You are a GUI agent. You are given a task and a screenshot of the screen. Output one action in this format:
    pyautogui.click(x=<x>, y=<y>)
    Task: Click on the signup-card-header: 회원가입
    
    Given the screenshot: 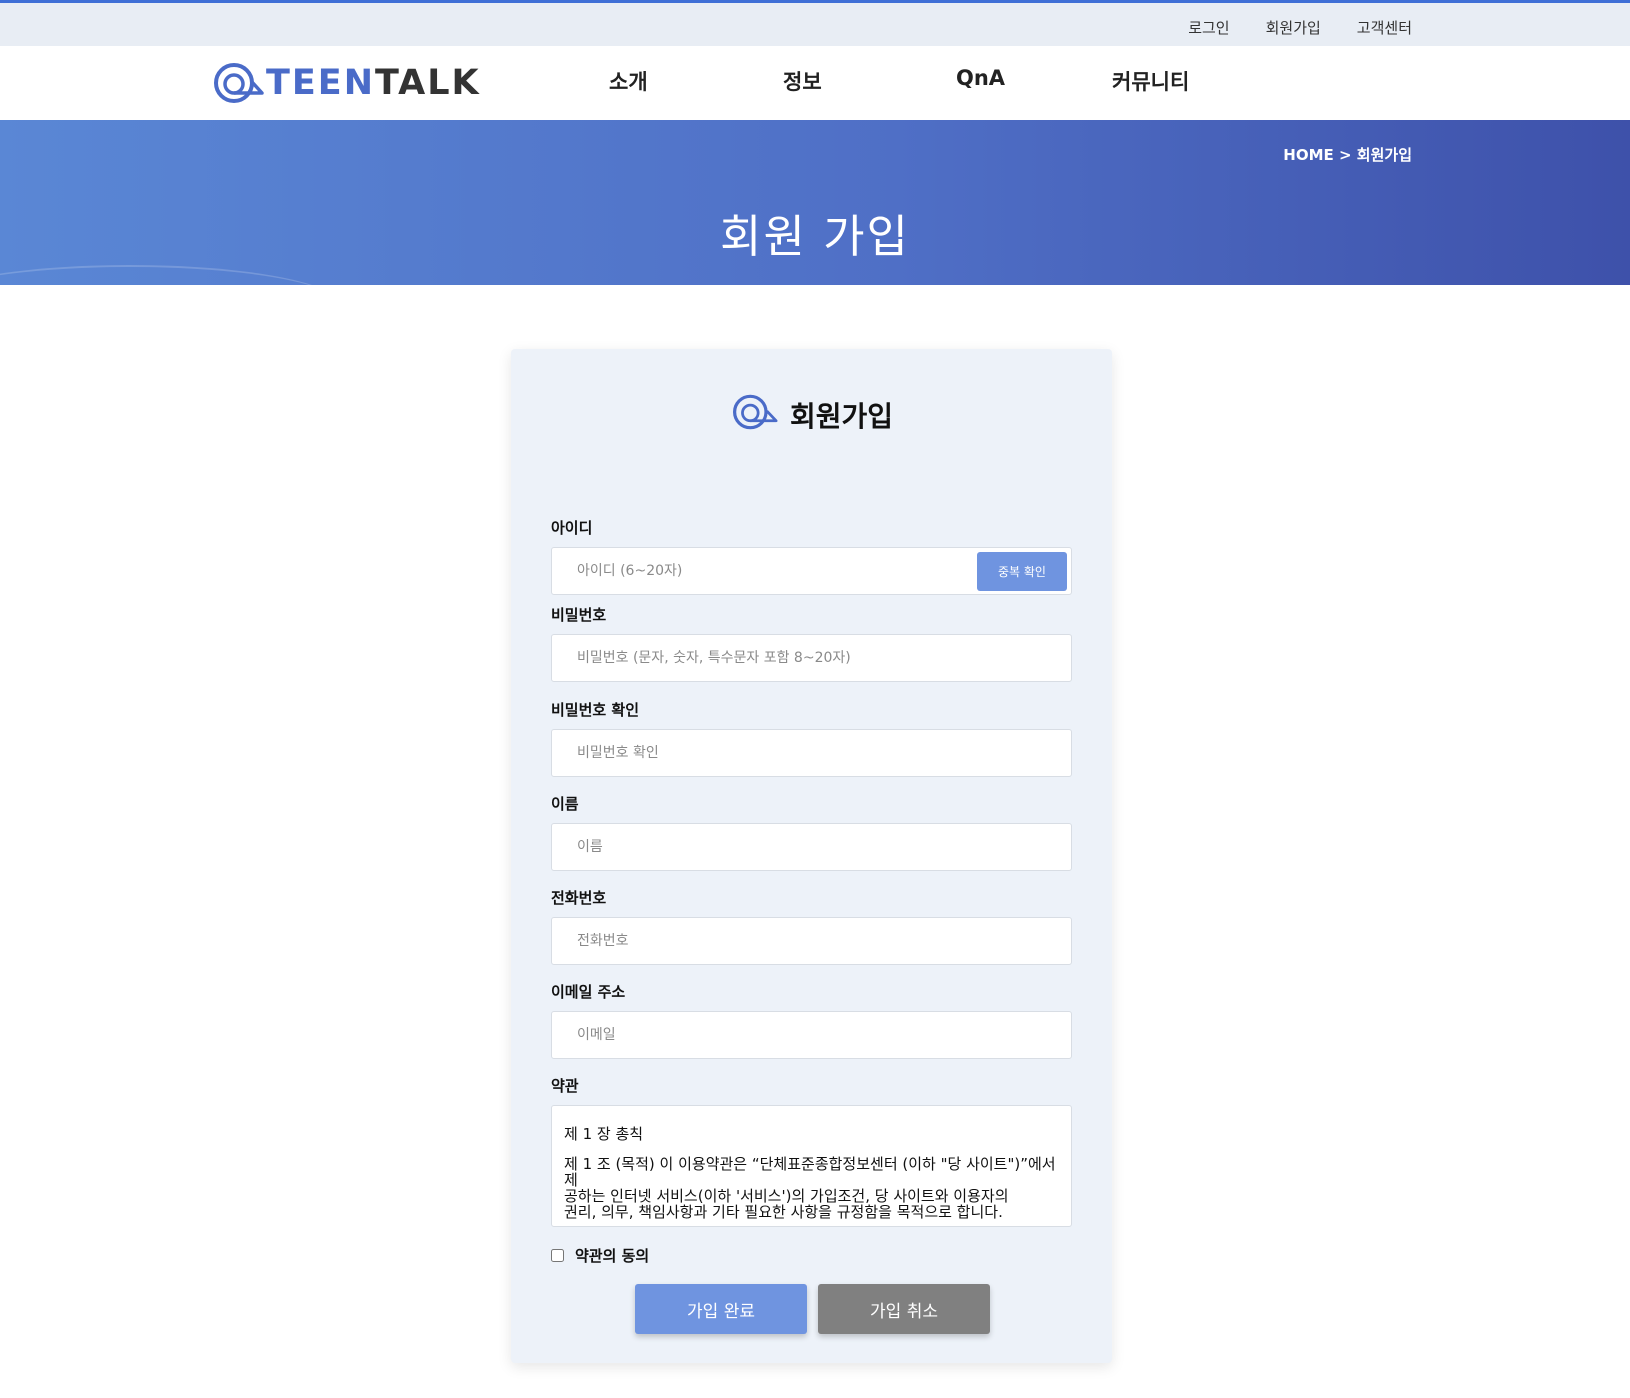 What is the action you would take?
    pyautogui.click(x=811, y=412)
    